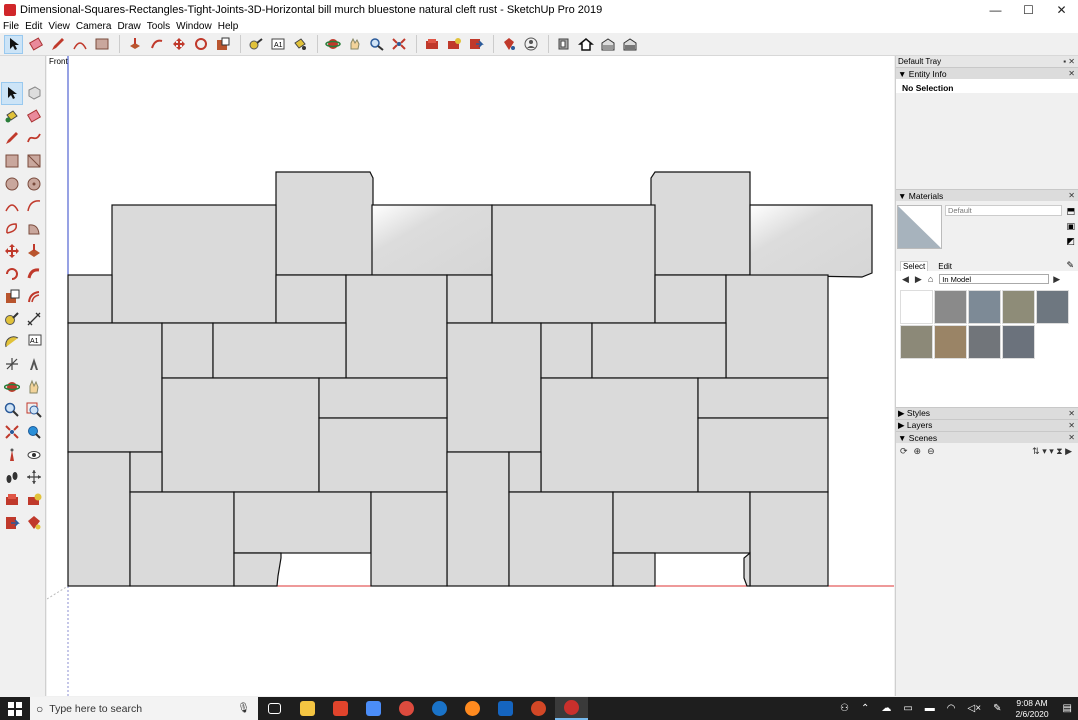 This screenshot has height=720, width=1078. I want to click on menu-view: View, so click(59, 26).